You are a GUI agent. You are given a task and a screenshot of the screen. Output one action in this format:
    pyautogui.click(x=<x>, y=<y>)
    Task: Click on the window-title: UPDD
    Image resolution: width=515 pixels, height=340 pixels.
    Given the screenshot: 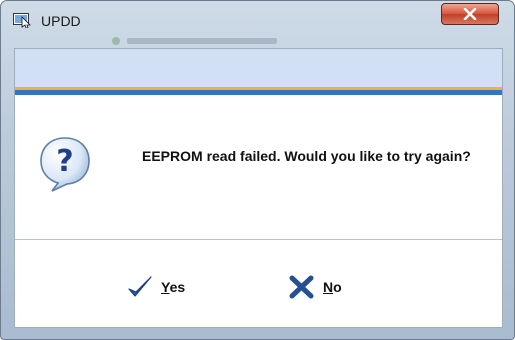 What is the action you would take?
    pyautogui.click(x=61, y=21)
    